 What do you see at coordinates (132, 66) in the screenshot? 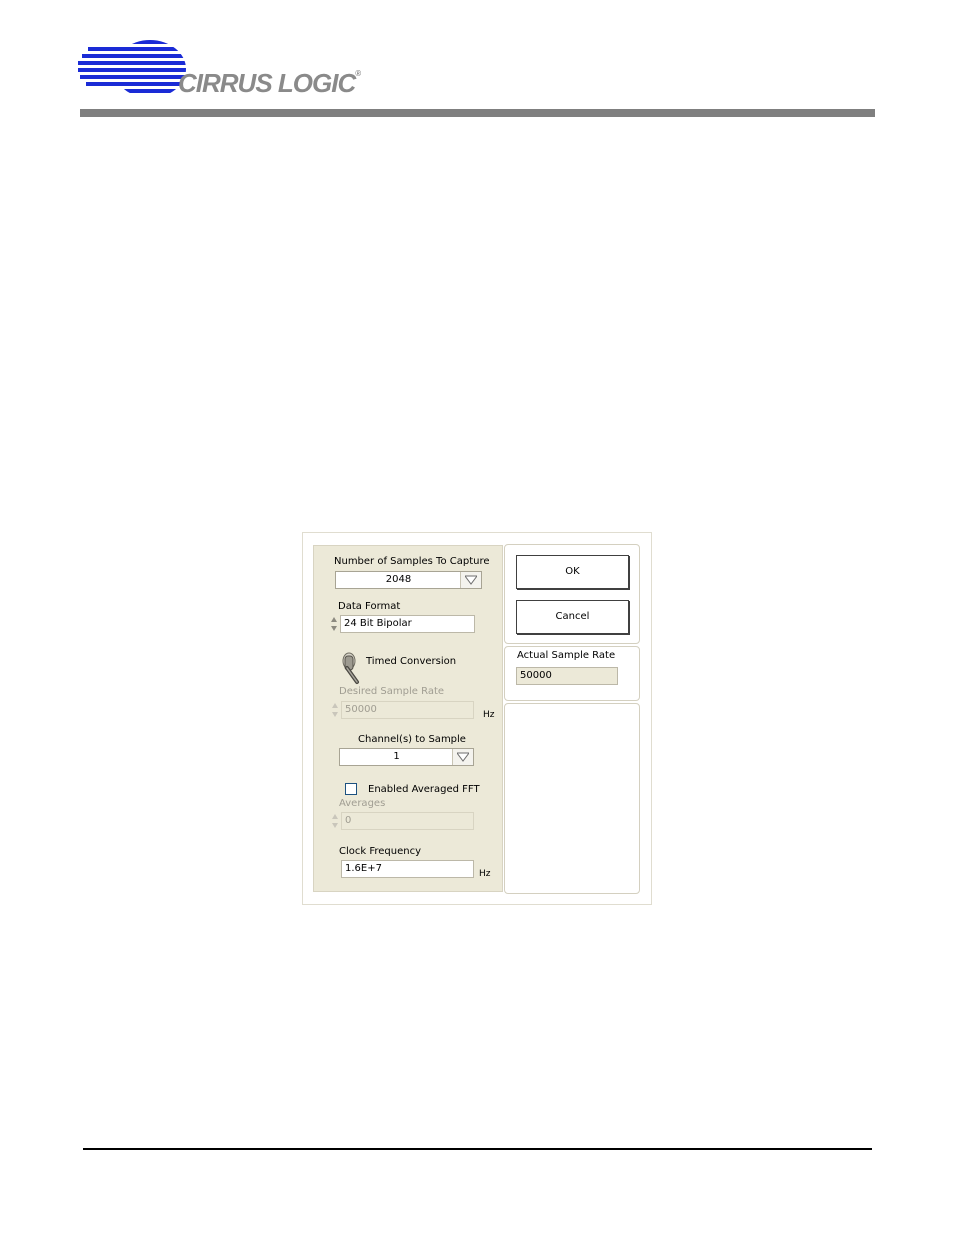
I see `cirrus-logic-logo-mark` at bounding box center [132, 66].